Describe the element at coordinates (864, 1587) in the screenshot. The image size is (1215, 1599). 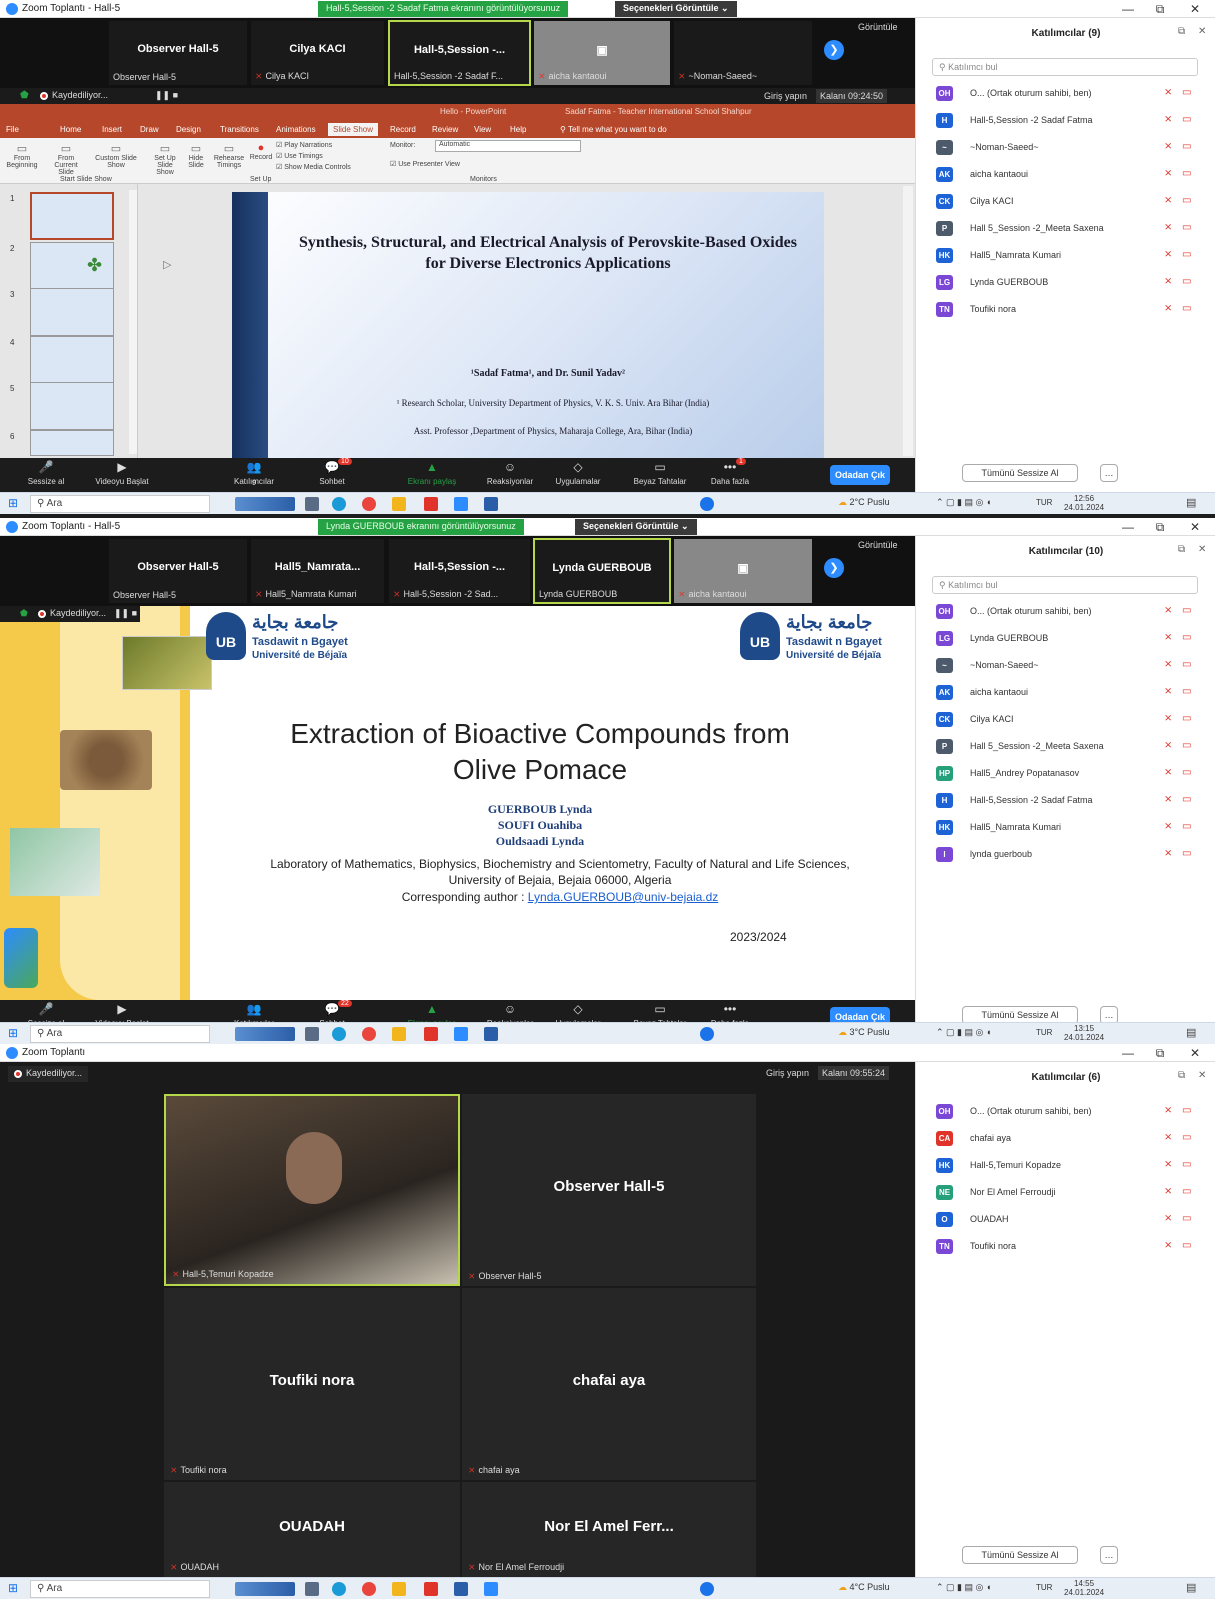
I see `weather-widget: ☁ 4°C Puslu` at that location.